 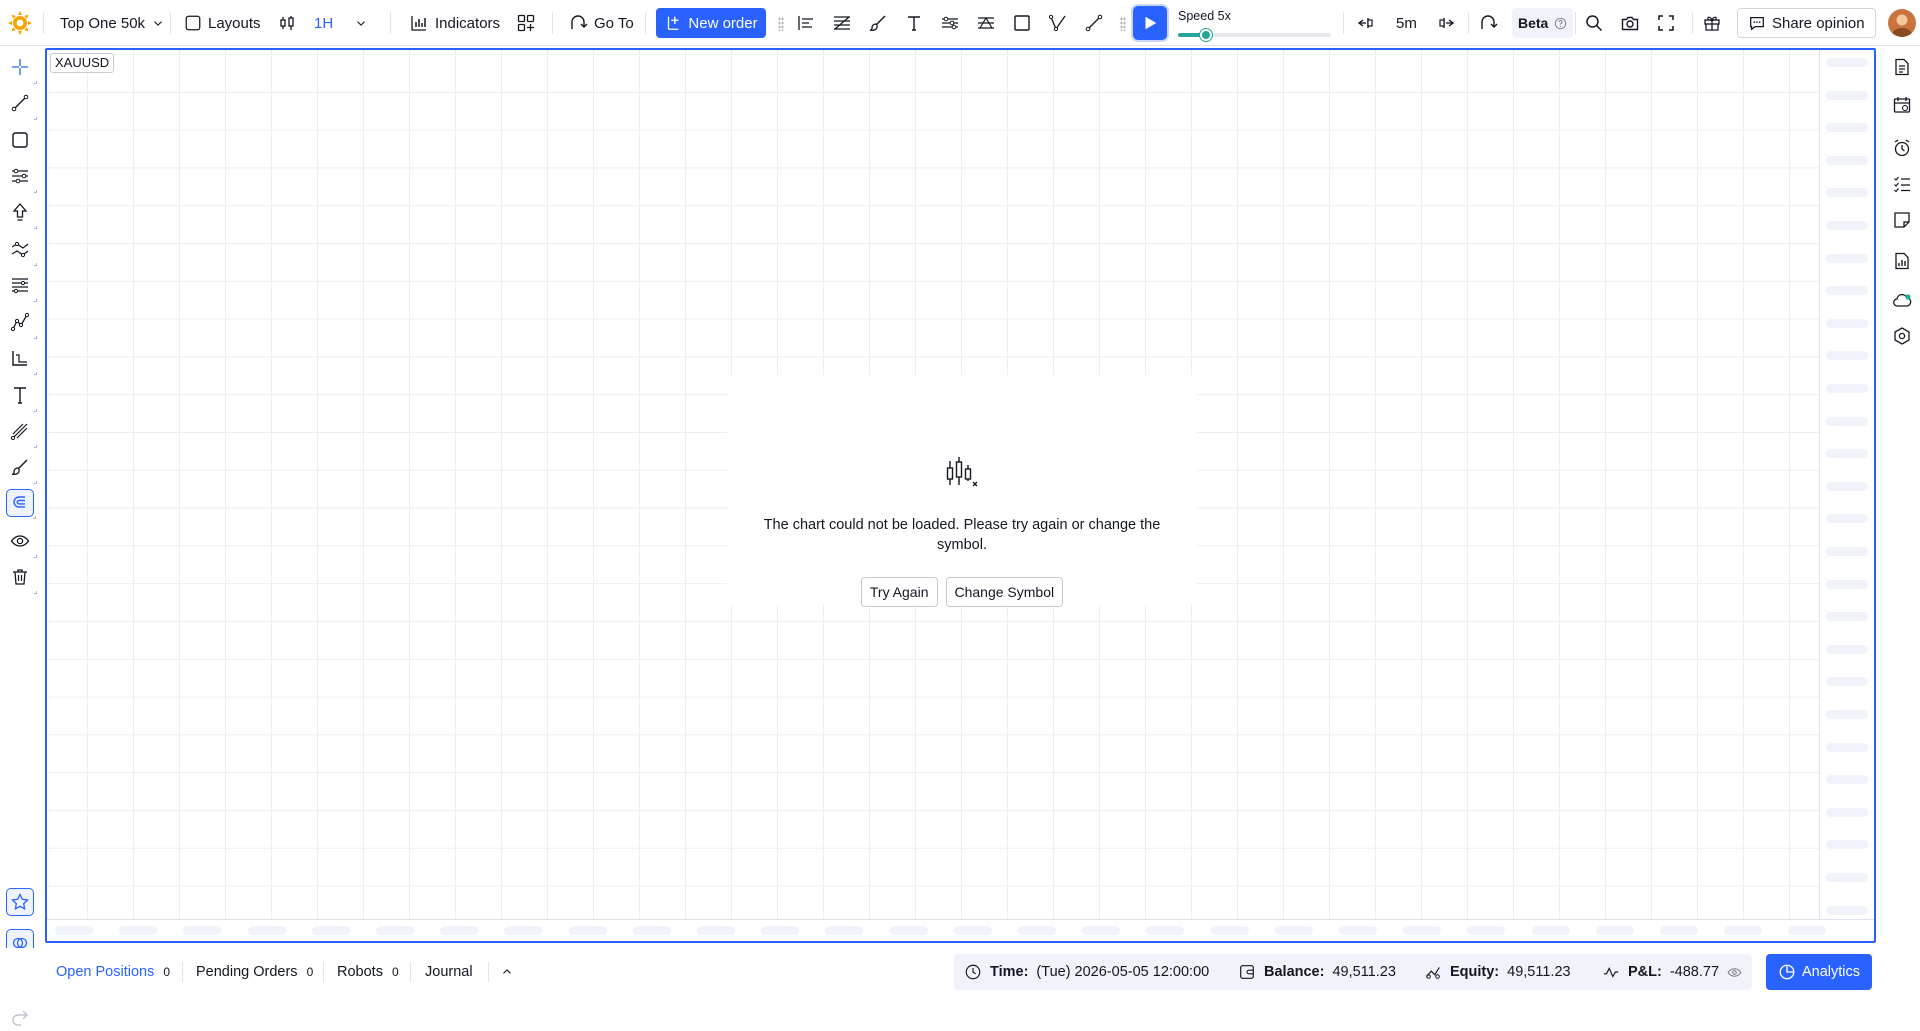 I want to click on chevron-up-icon, so click(x=507, y=971).